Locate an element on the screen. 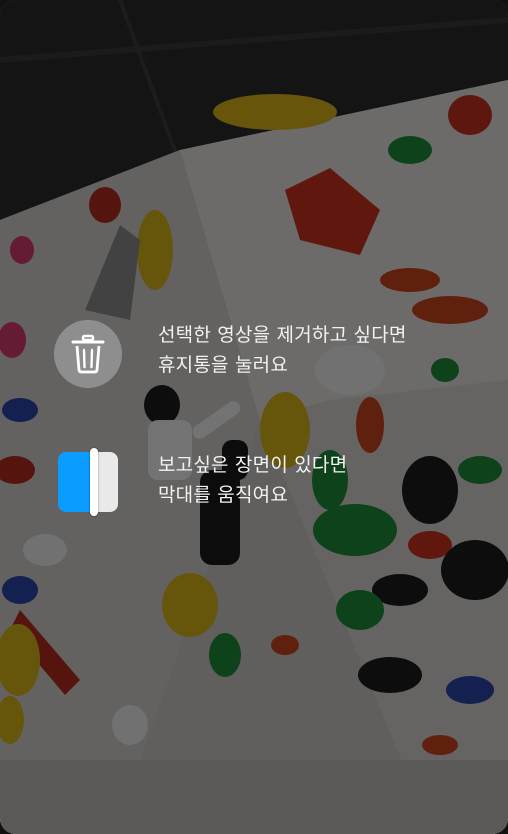 Image resolution: width=508 pixels, height=834 pixels. delete-hint-line-2: 휴지통을 눌러요 is located at coordinates (223, 365).